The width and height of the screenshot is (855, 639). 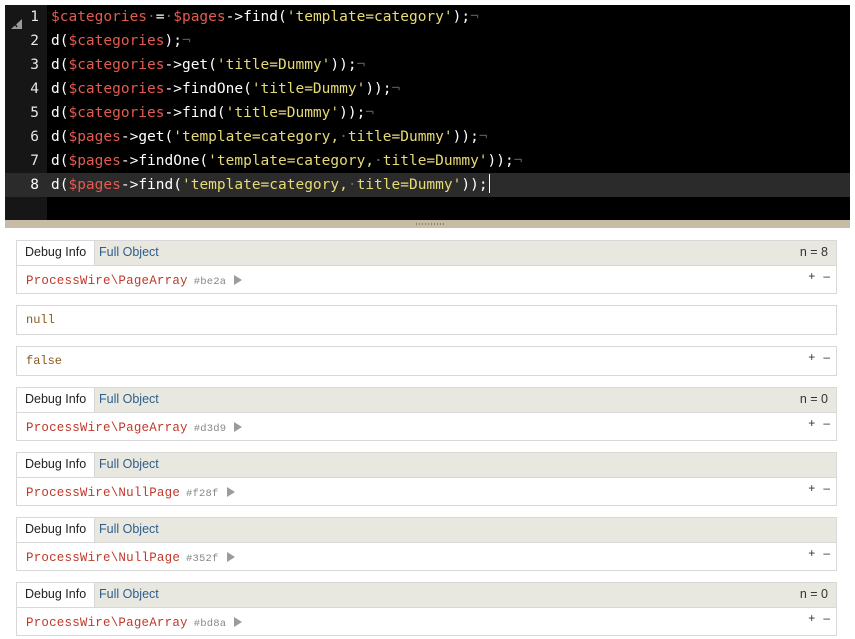 What do you see at coordinates (160, 17) in the screenshot?
I see `code-token-op: =` at bounding box center [160, 17].